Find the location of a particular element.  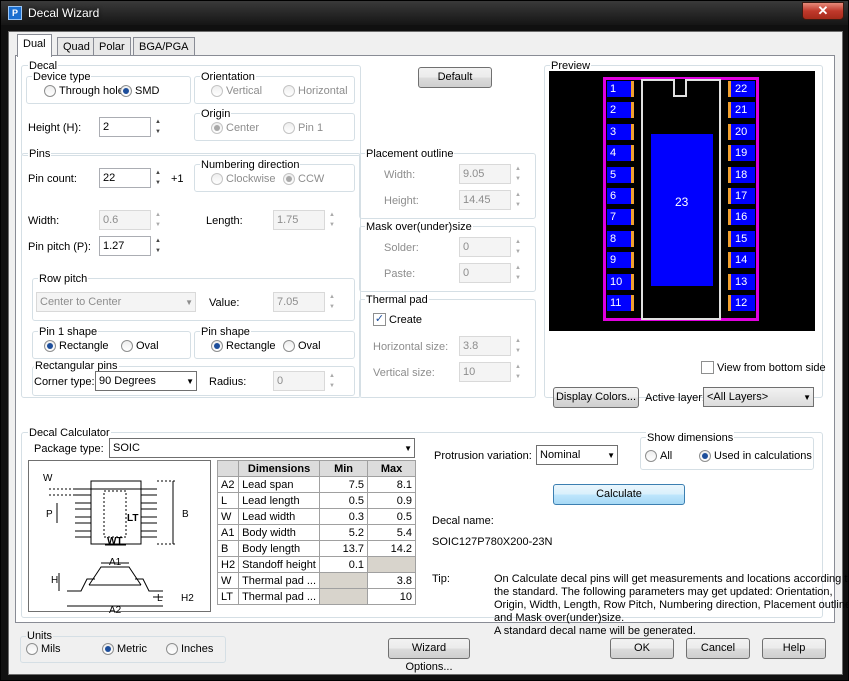

tab-quad: Quad is located at coordinates (76, 46).